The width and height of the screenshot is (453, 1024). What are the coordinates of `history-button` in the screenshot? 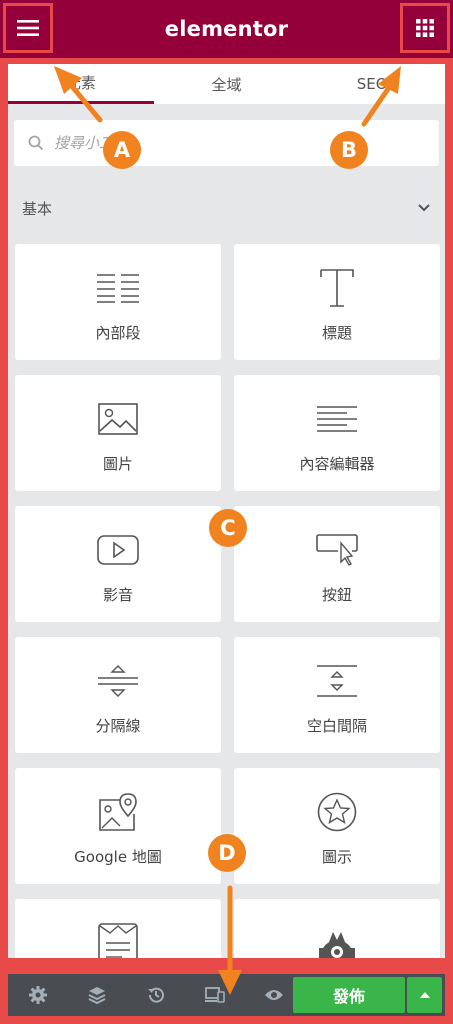 It's located at (155, 995).